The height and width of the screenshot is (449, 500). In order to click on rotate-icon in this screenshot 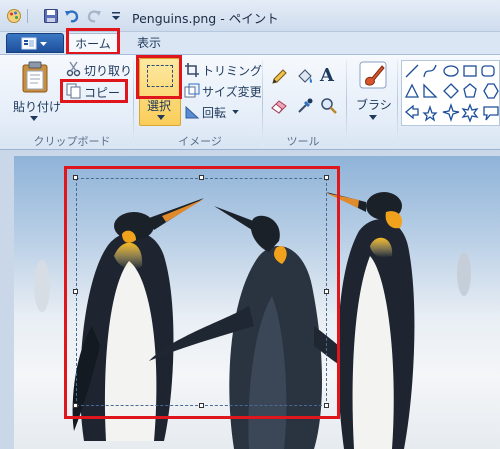, I will do `click(192, 112)`.